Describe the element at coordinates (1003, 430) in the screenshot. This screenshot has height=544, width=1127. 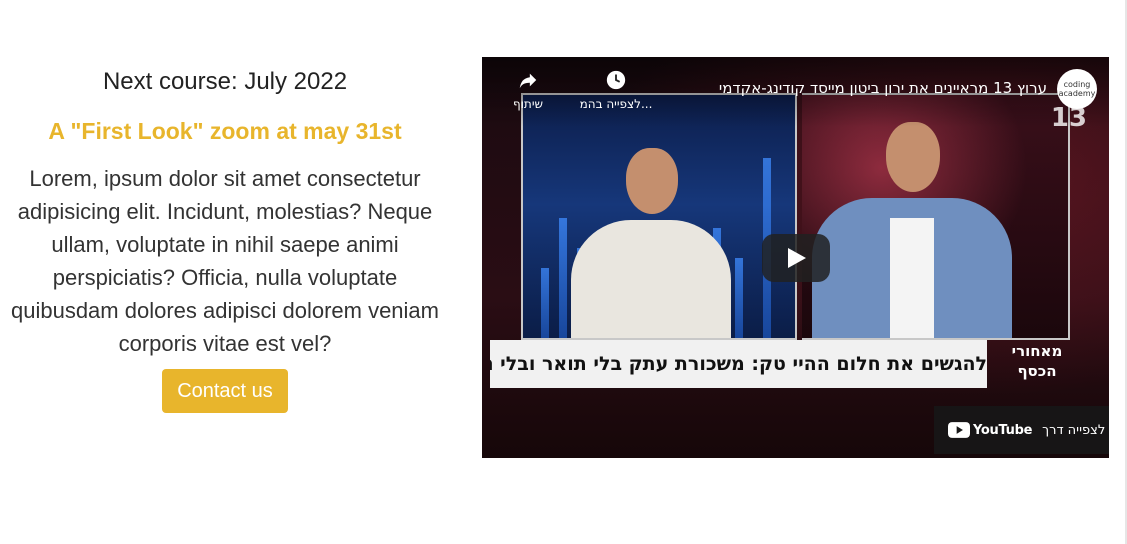
I see `youtube-wordmark: YouTube` at that location.